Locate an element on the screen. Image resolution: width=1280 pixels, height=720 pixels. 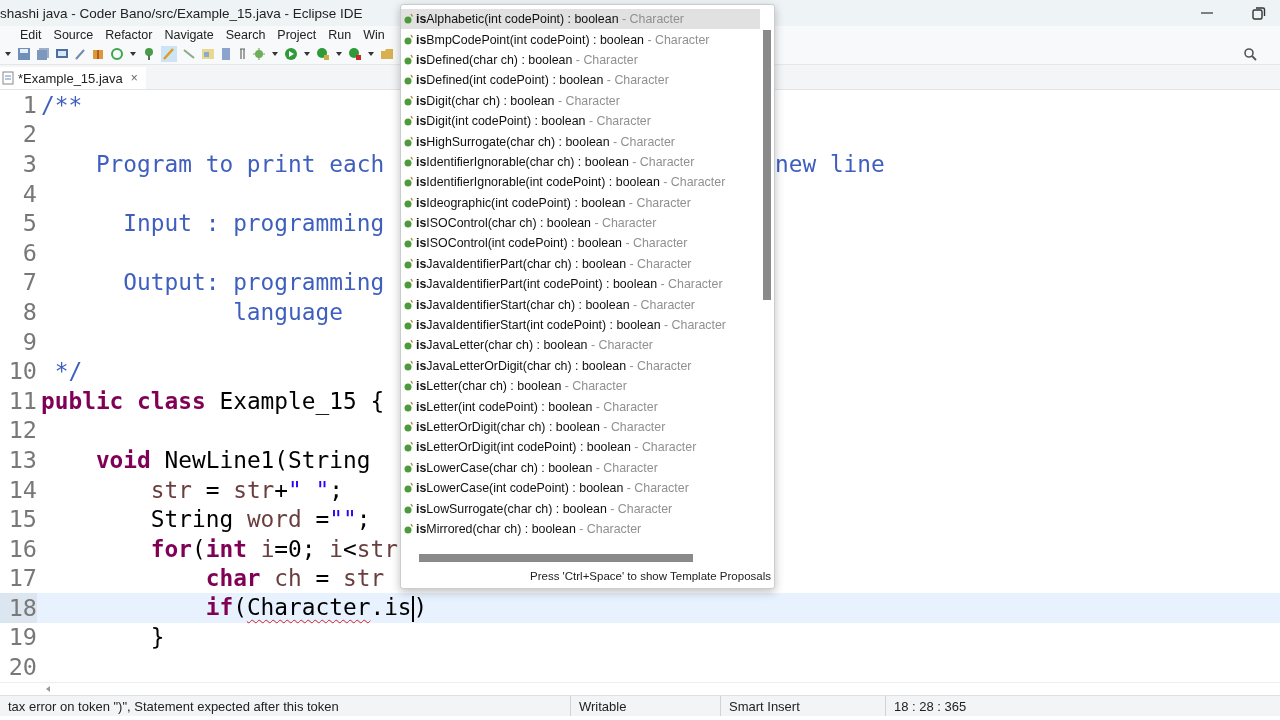
completion-item: isJavaIdentifierPart(char ch) : boolean - Character is located at coordinates (580, 264).